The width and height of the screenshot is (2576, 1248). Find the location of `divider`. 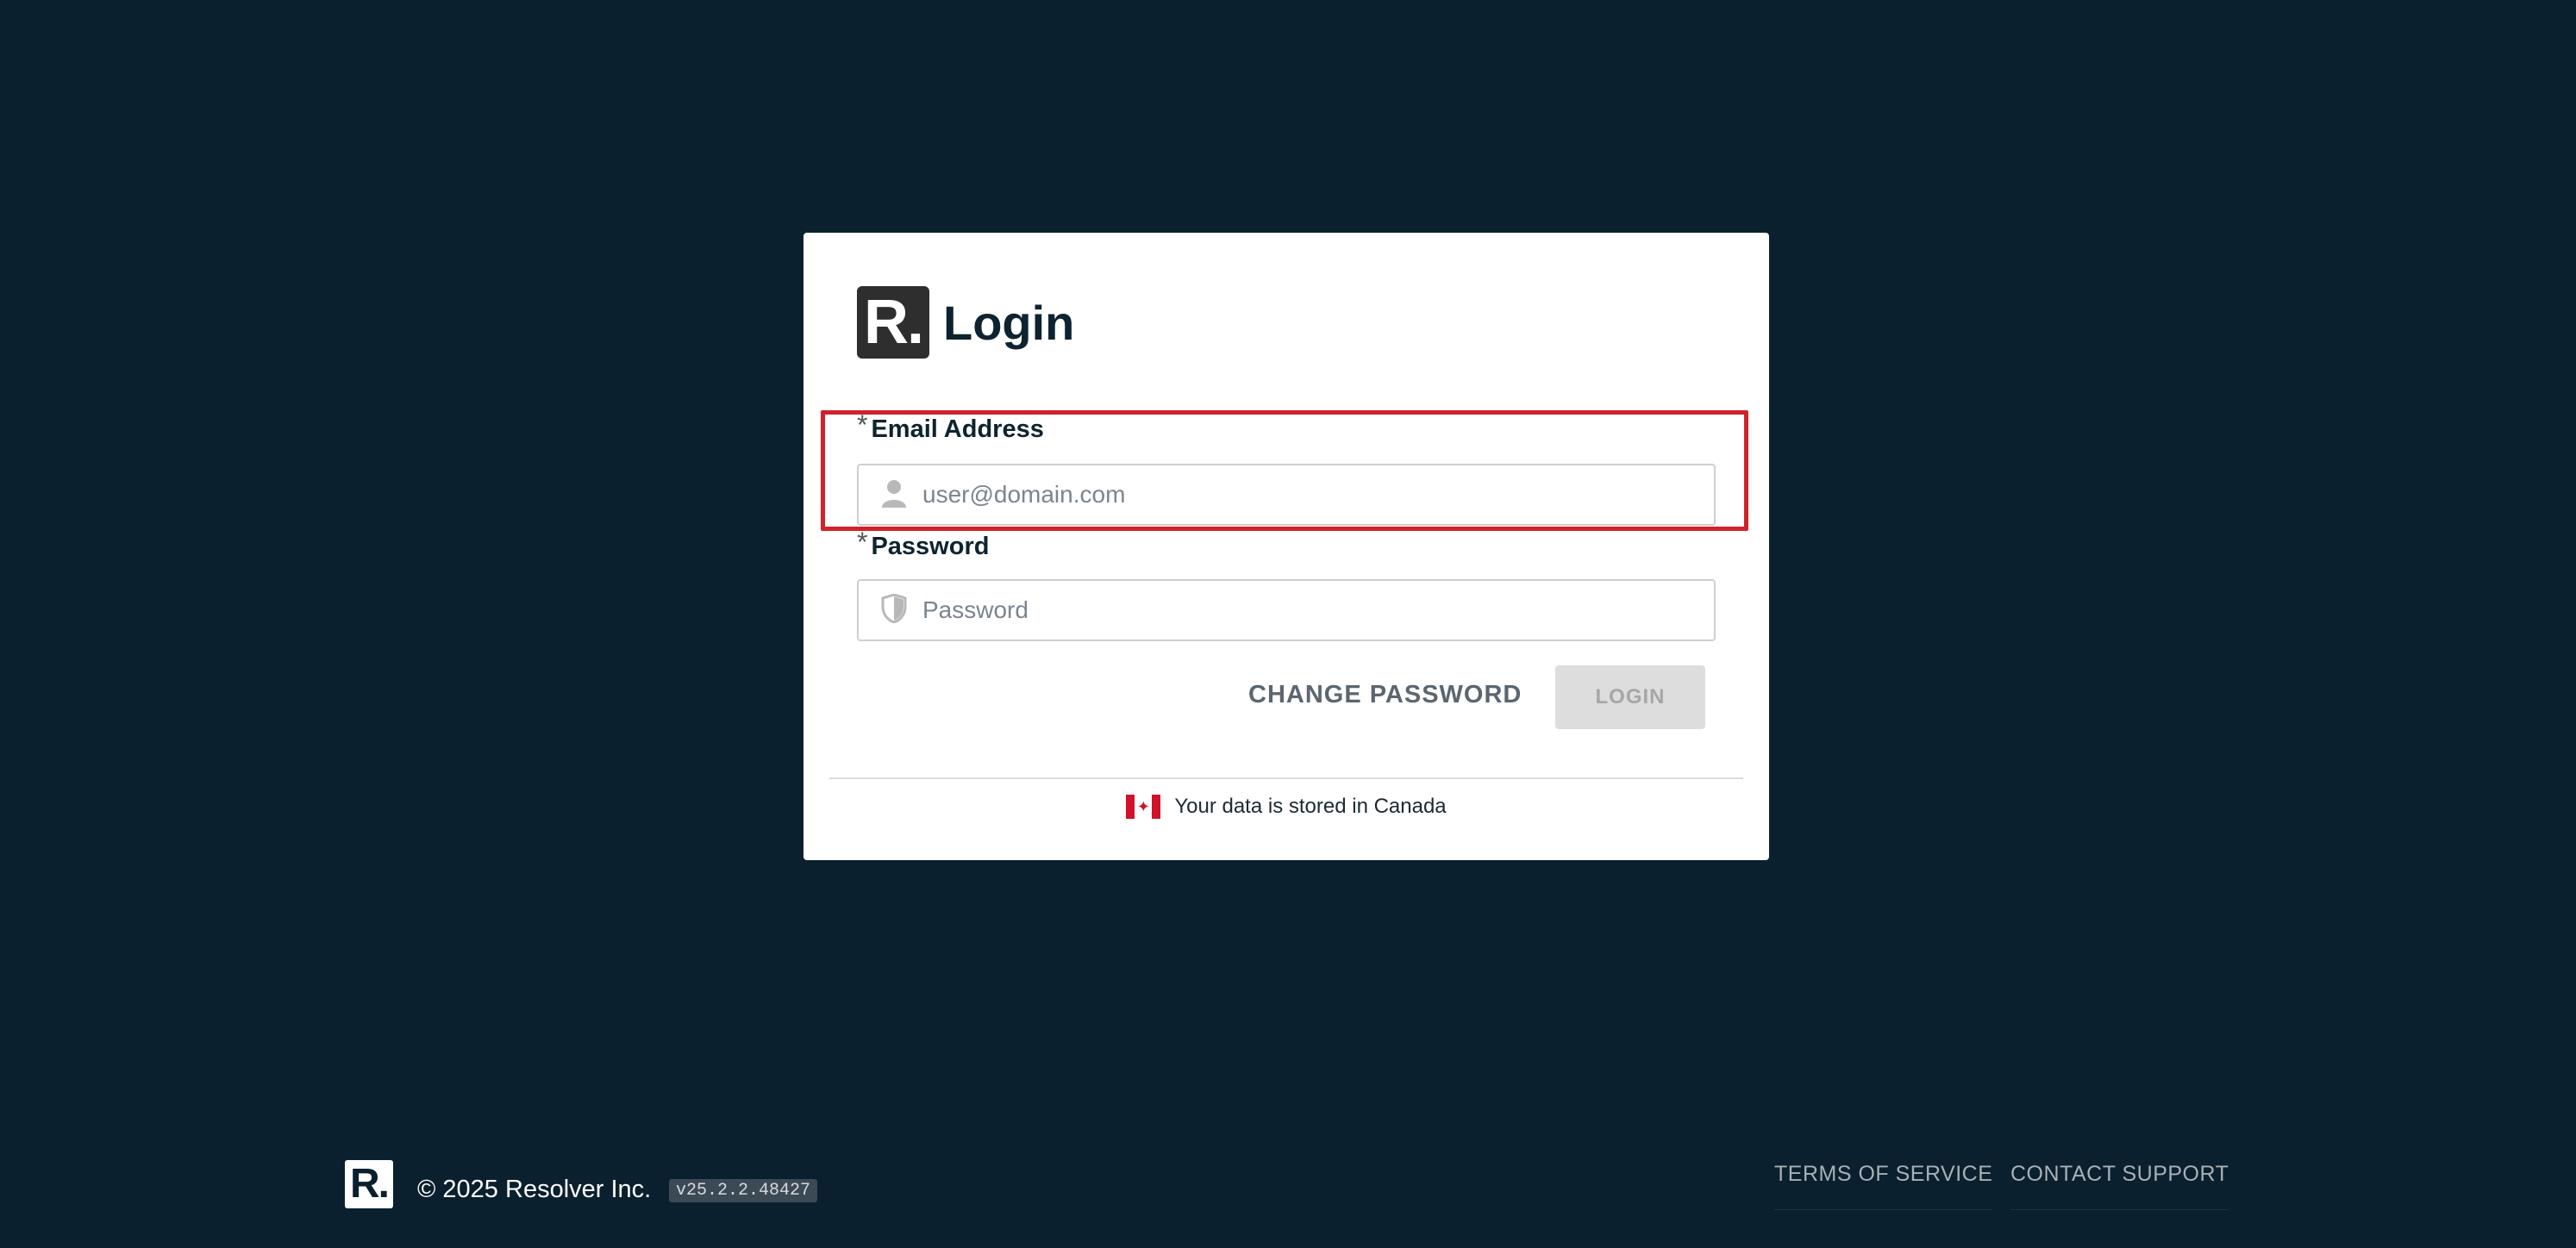

divider is located at coordinates (1286, 778).